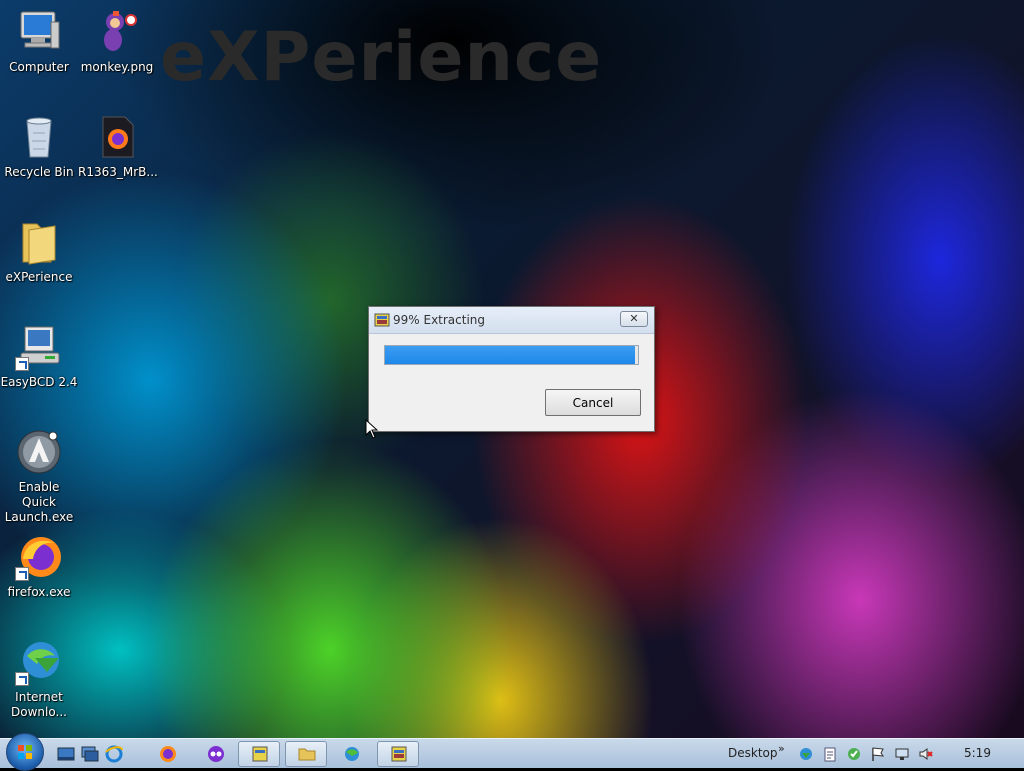 This screenshot has width=1024, height=771. I want to click on desktop-icon-label: Computer, so click(39, 67).